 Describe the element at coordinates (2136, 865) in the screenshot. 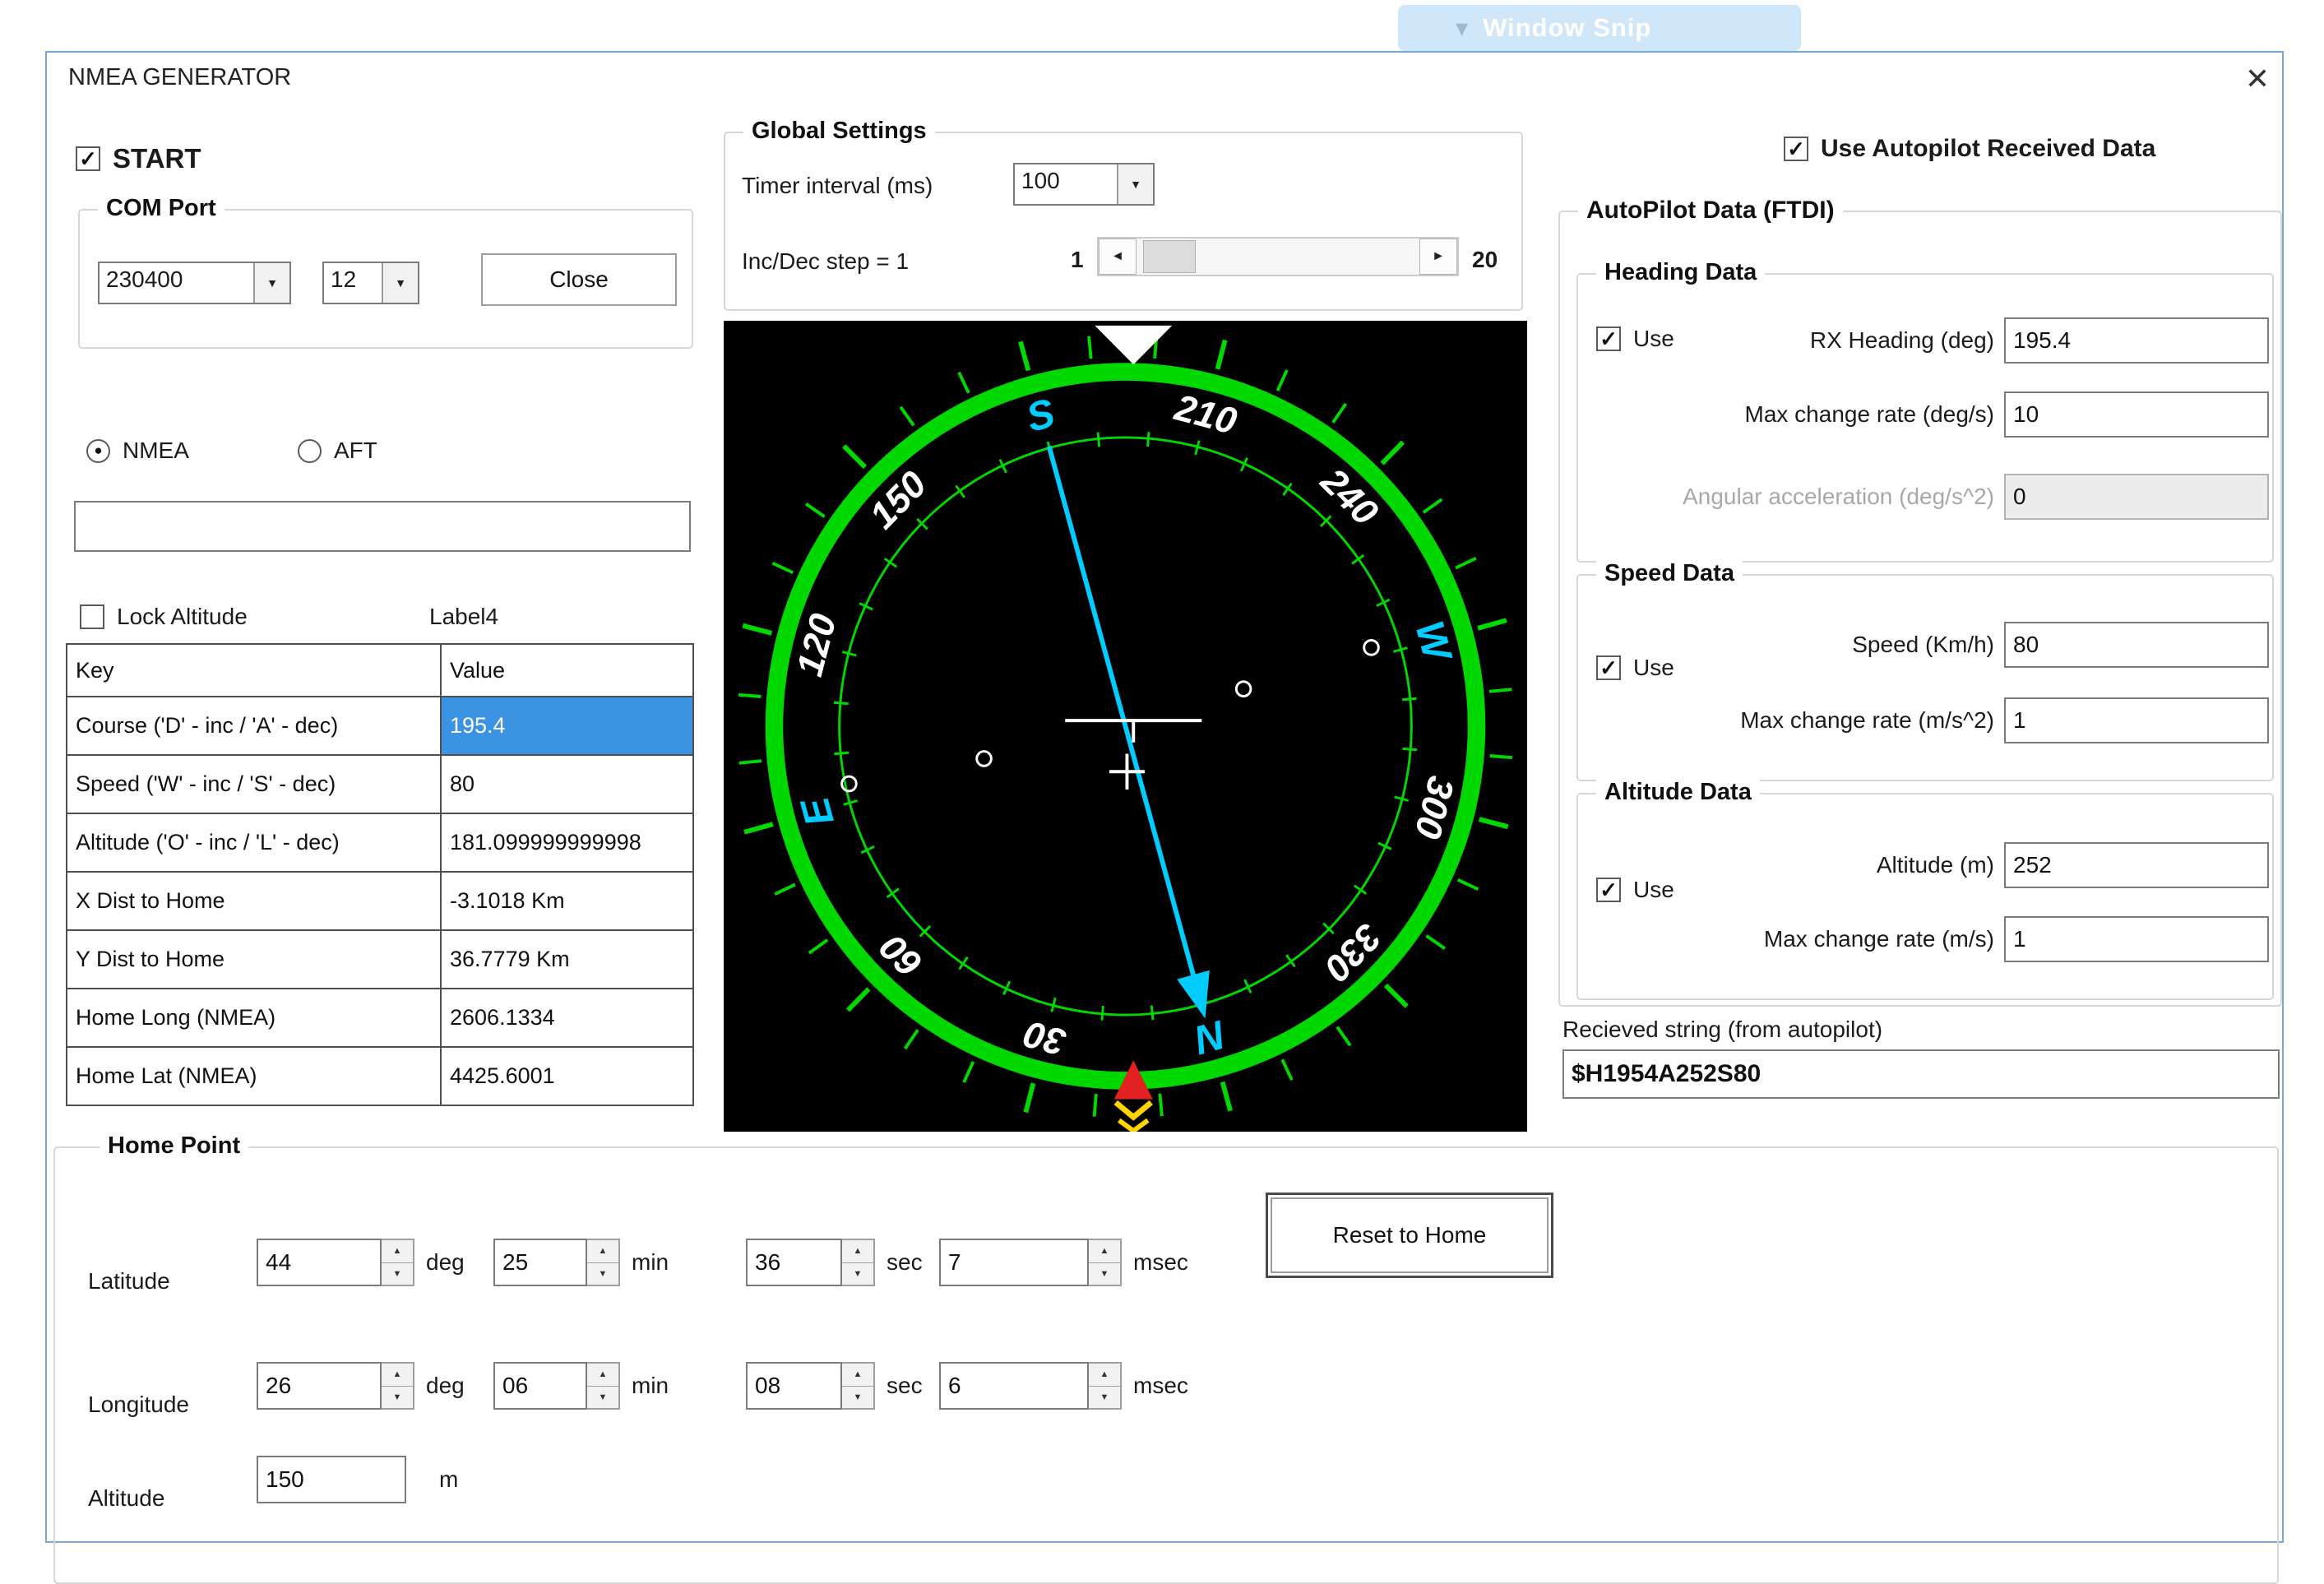

I see `altitude-input` at that location.